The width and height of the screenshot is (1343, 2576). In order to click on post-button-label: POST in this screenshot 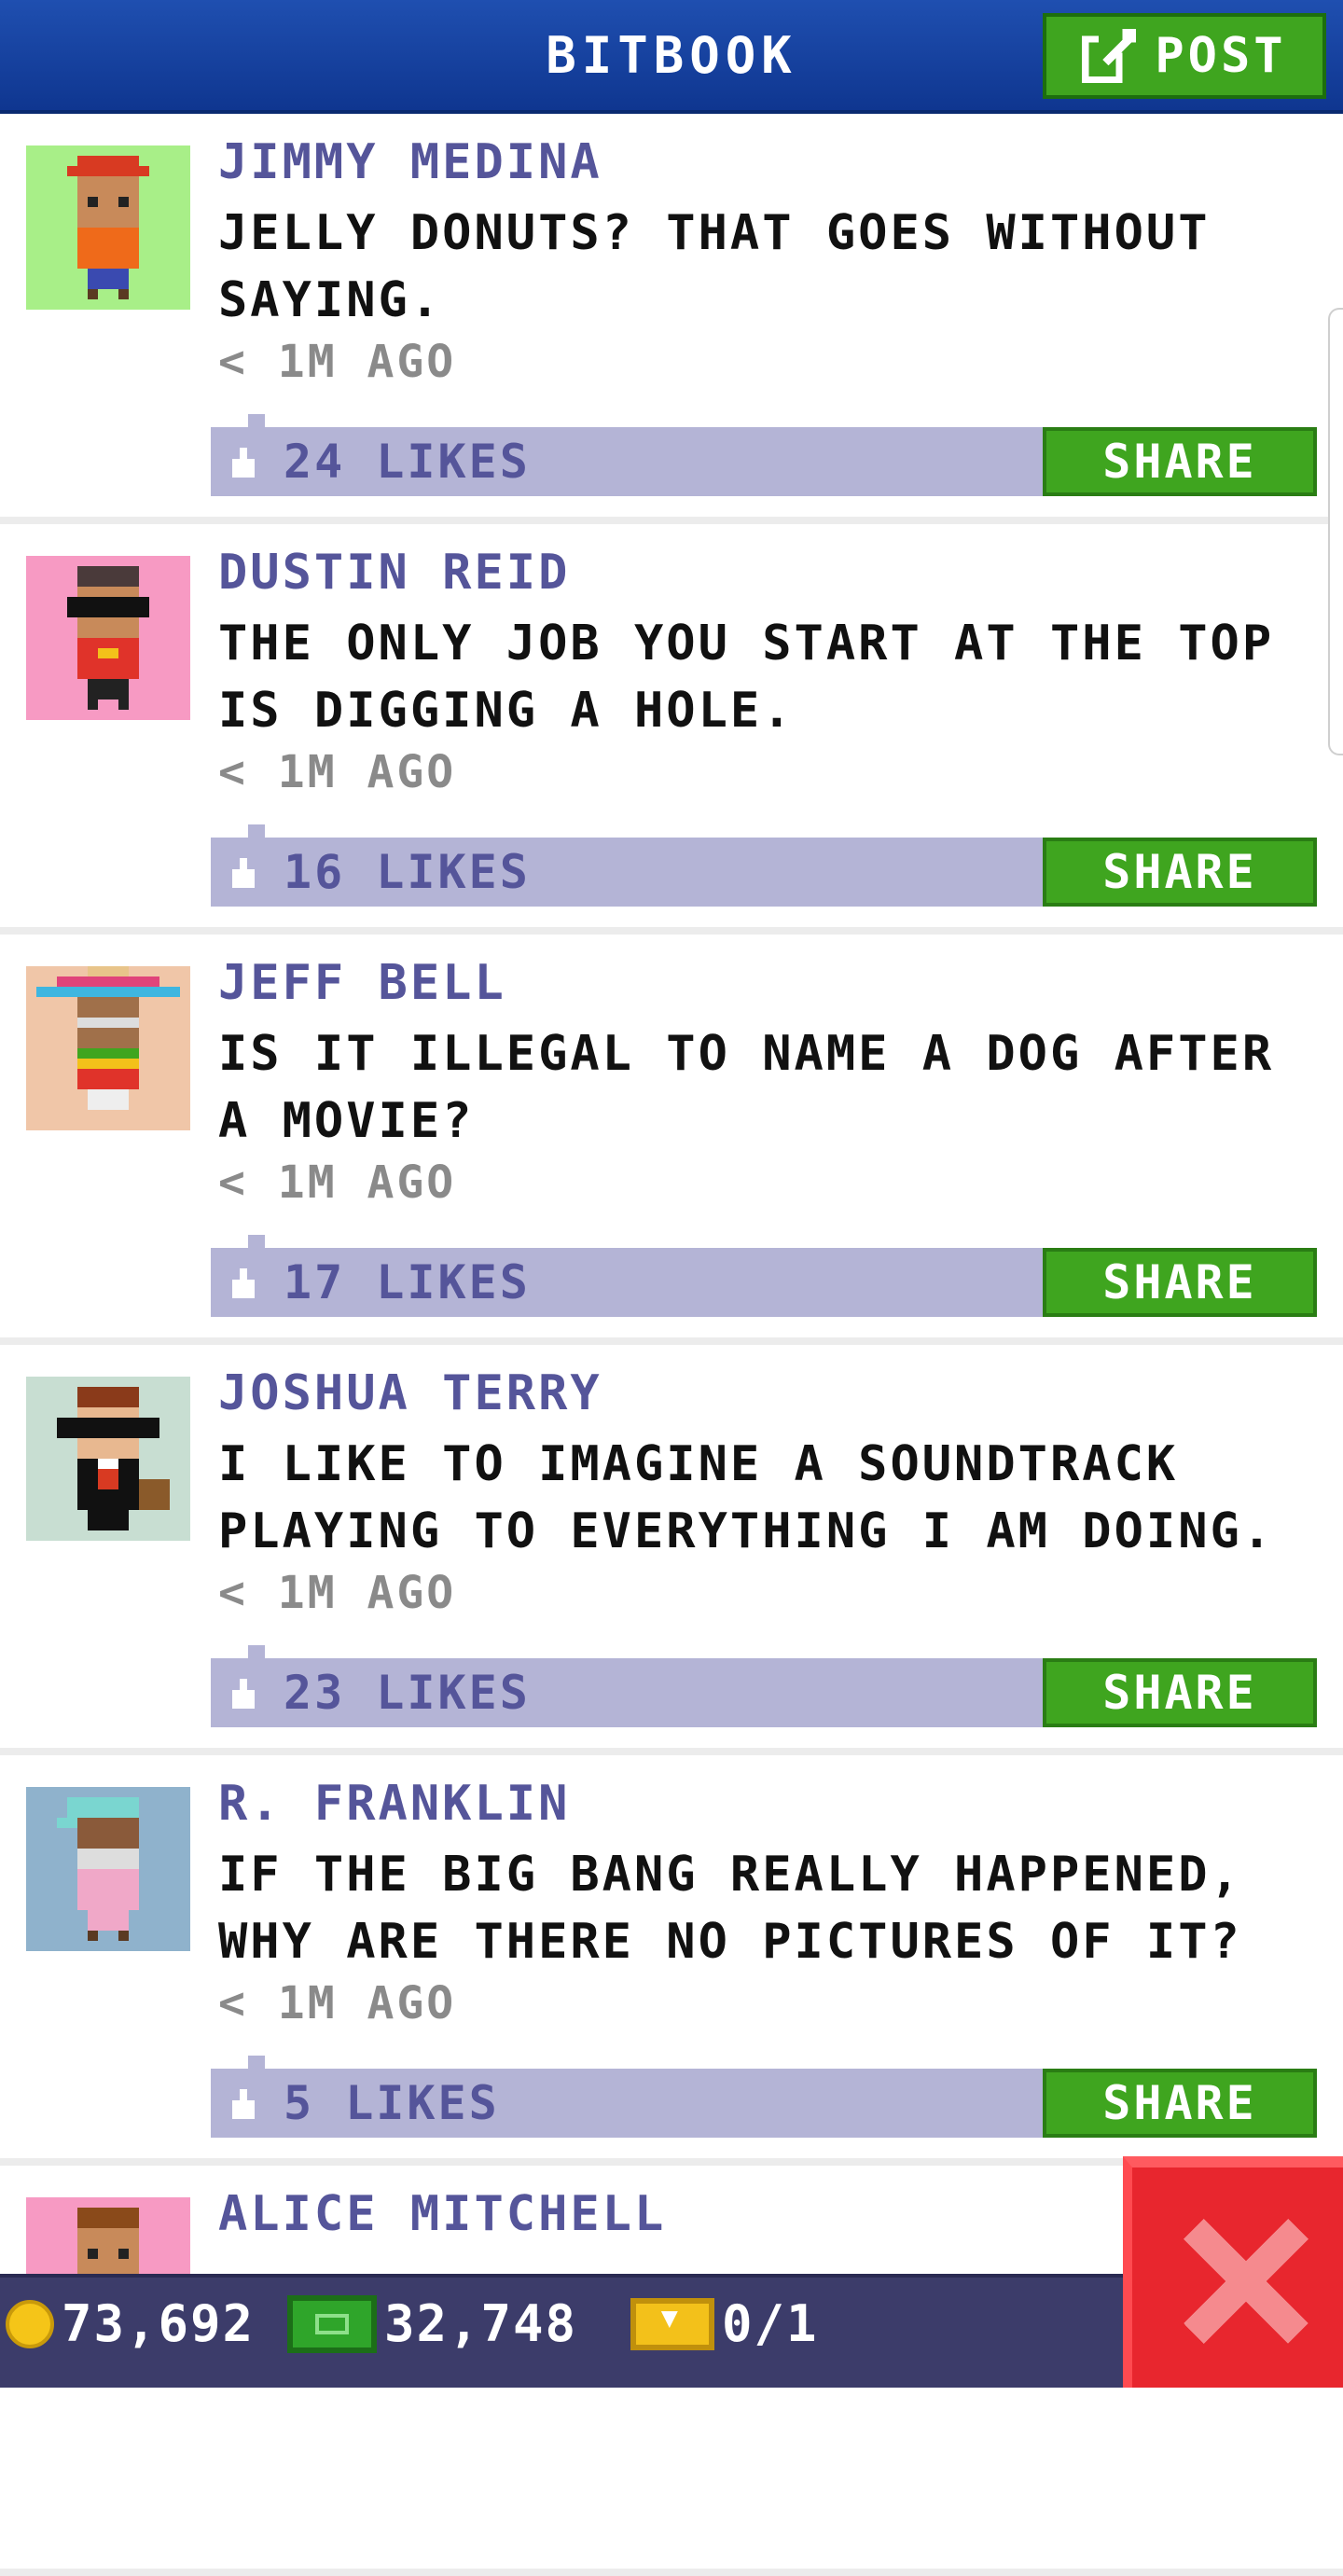, I will do `click(1221, 56)`.